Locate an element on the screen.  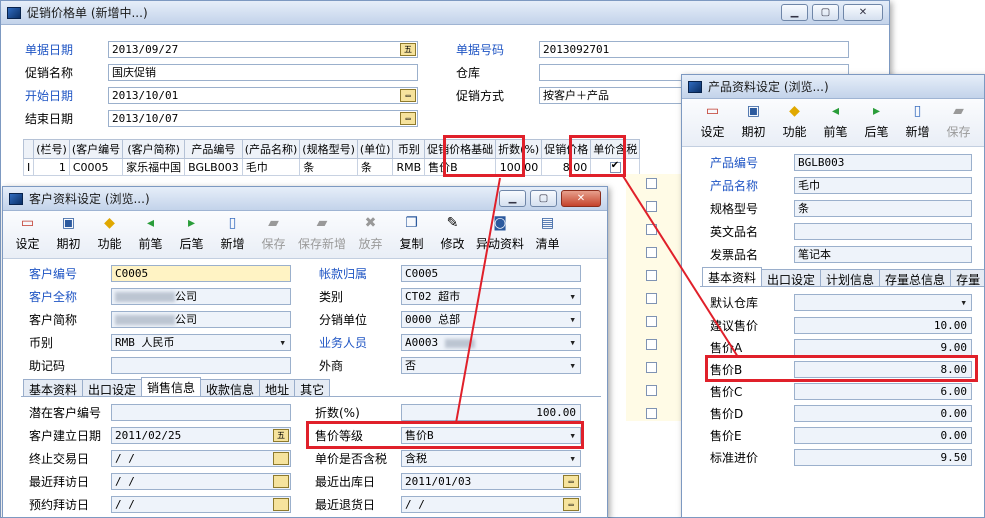
tab-address: 地址 is located at coordinates (277, 388).